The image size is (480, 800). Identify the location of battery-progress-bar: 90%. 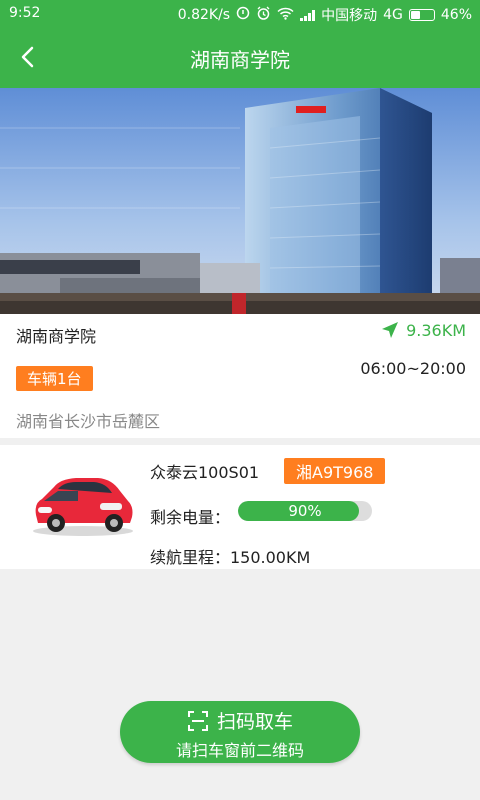
(305, 511).